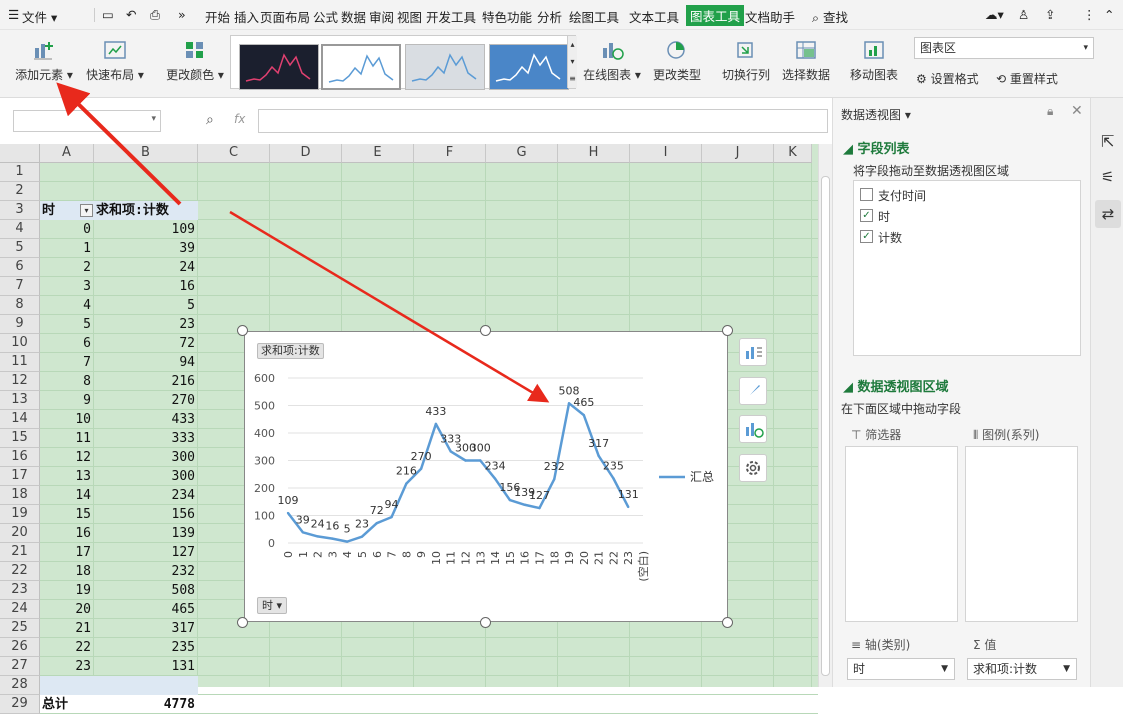 This screenshot has width=1123, height=714. Describe the element at coordinates (20, 666) in the screenshot. I see `row-header: 27` at that location.